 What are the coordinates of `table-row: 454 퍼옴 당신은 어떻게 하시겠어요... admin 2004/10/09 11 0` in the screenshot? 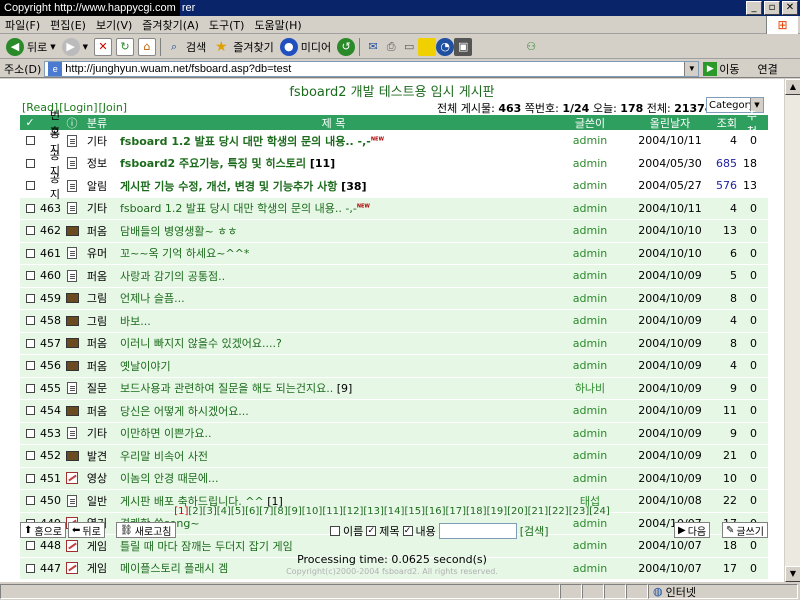 It's located at (394, 411).